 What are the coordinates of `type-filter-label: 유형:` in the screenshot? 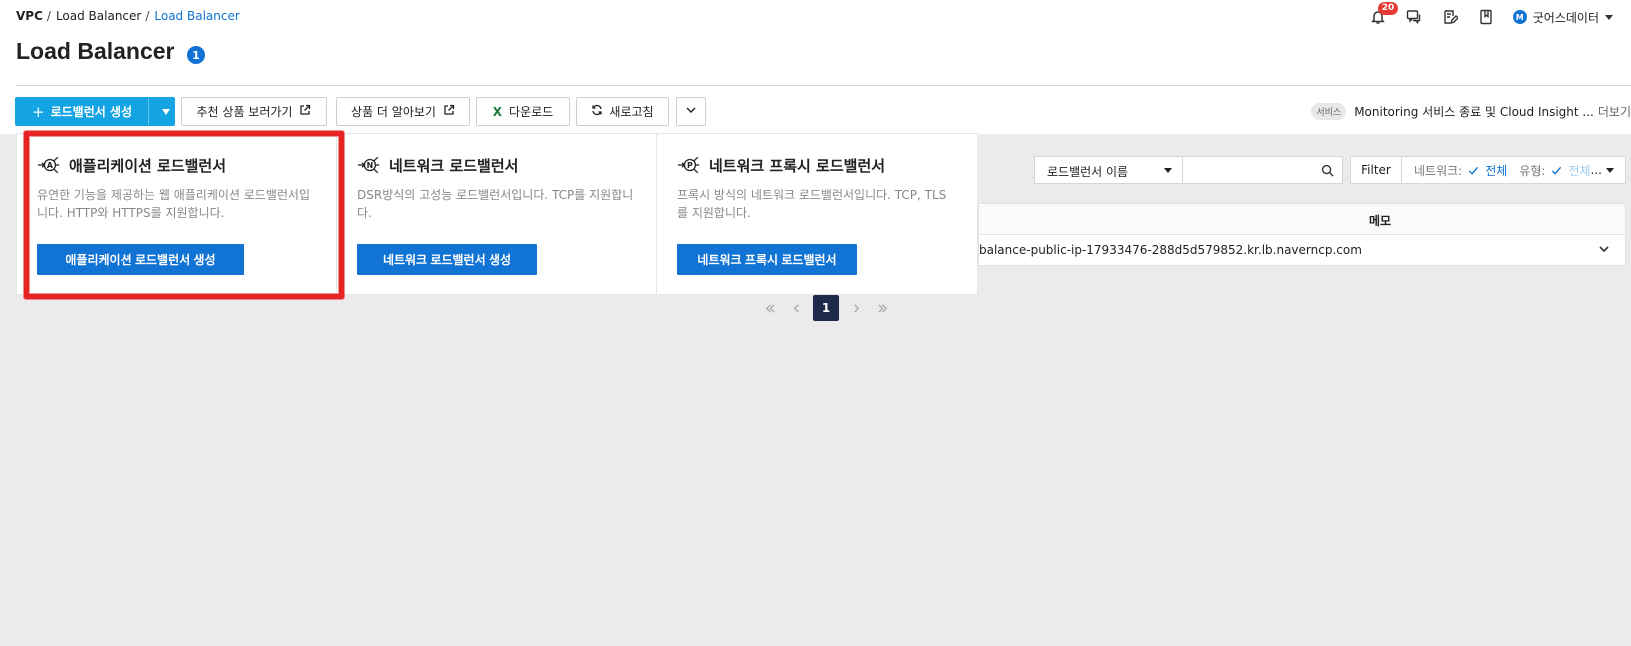 It's located at (1532, 170).